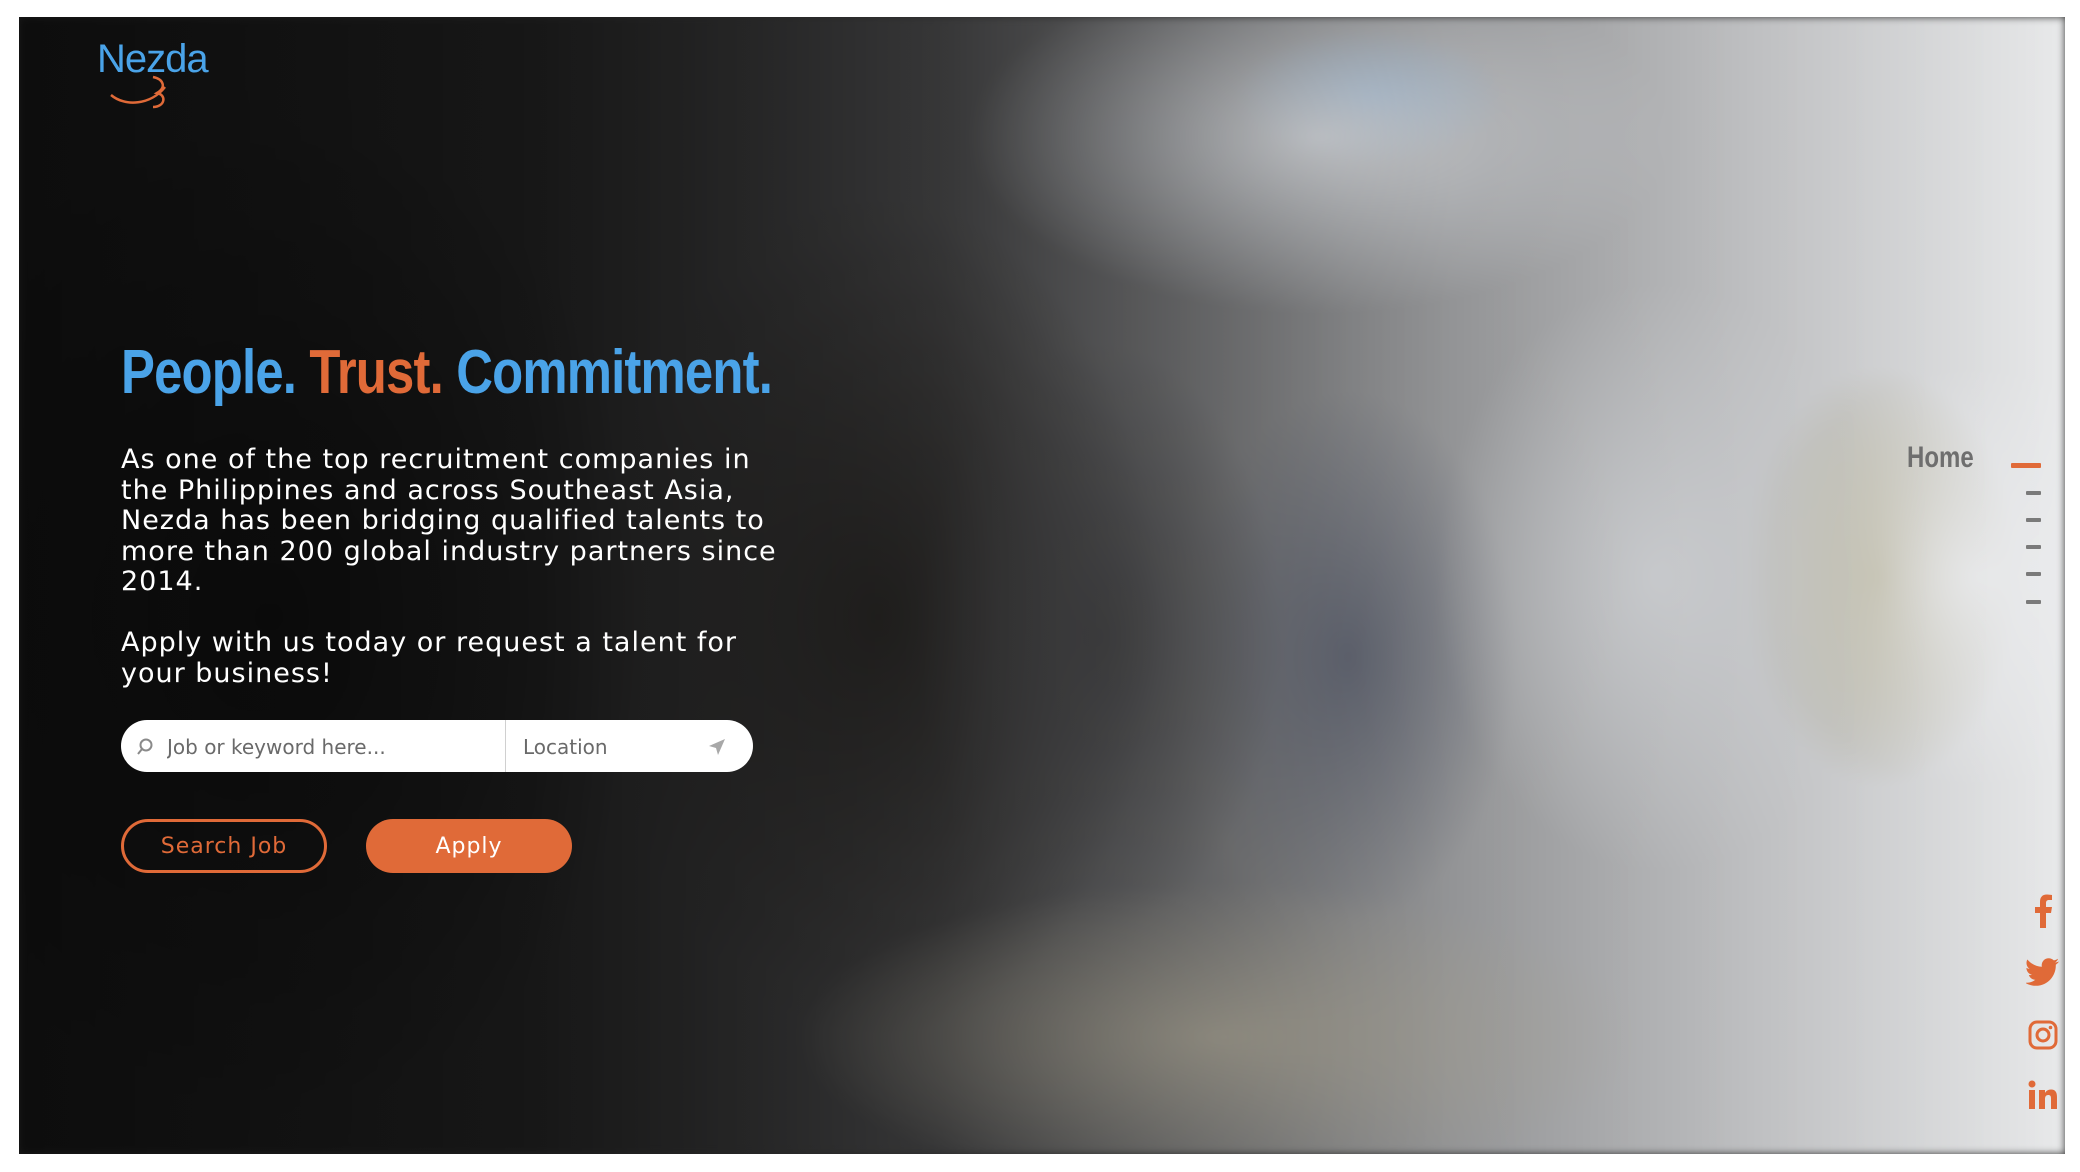  Describe the element at coordinates (613, 746) in the screenshot. I see `location-input` at that location.